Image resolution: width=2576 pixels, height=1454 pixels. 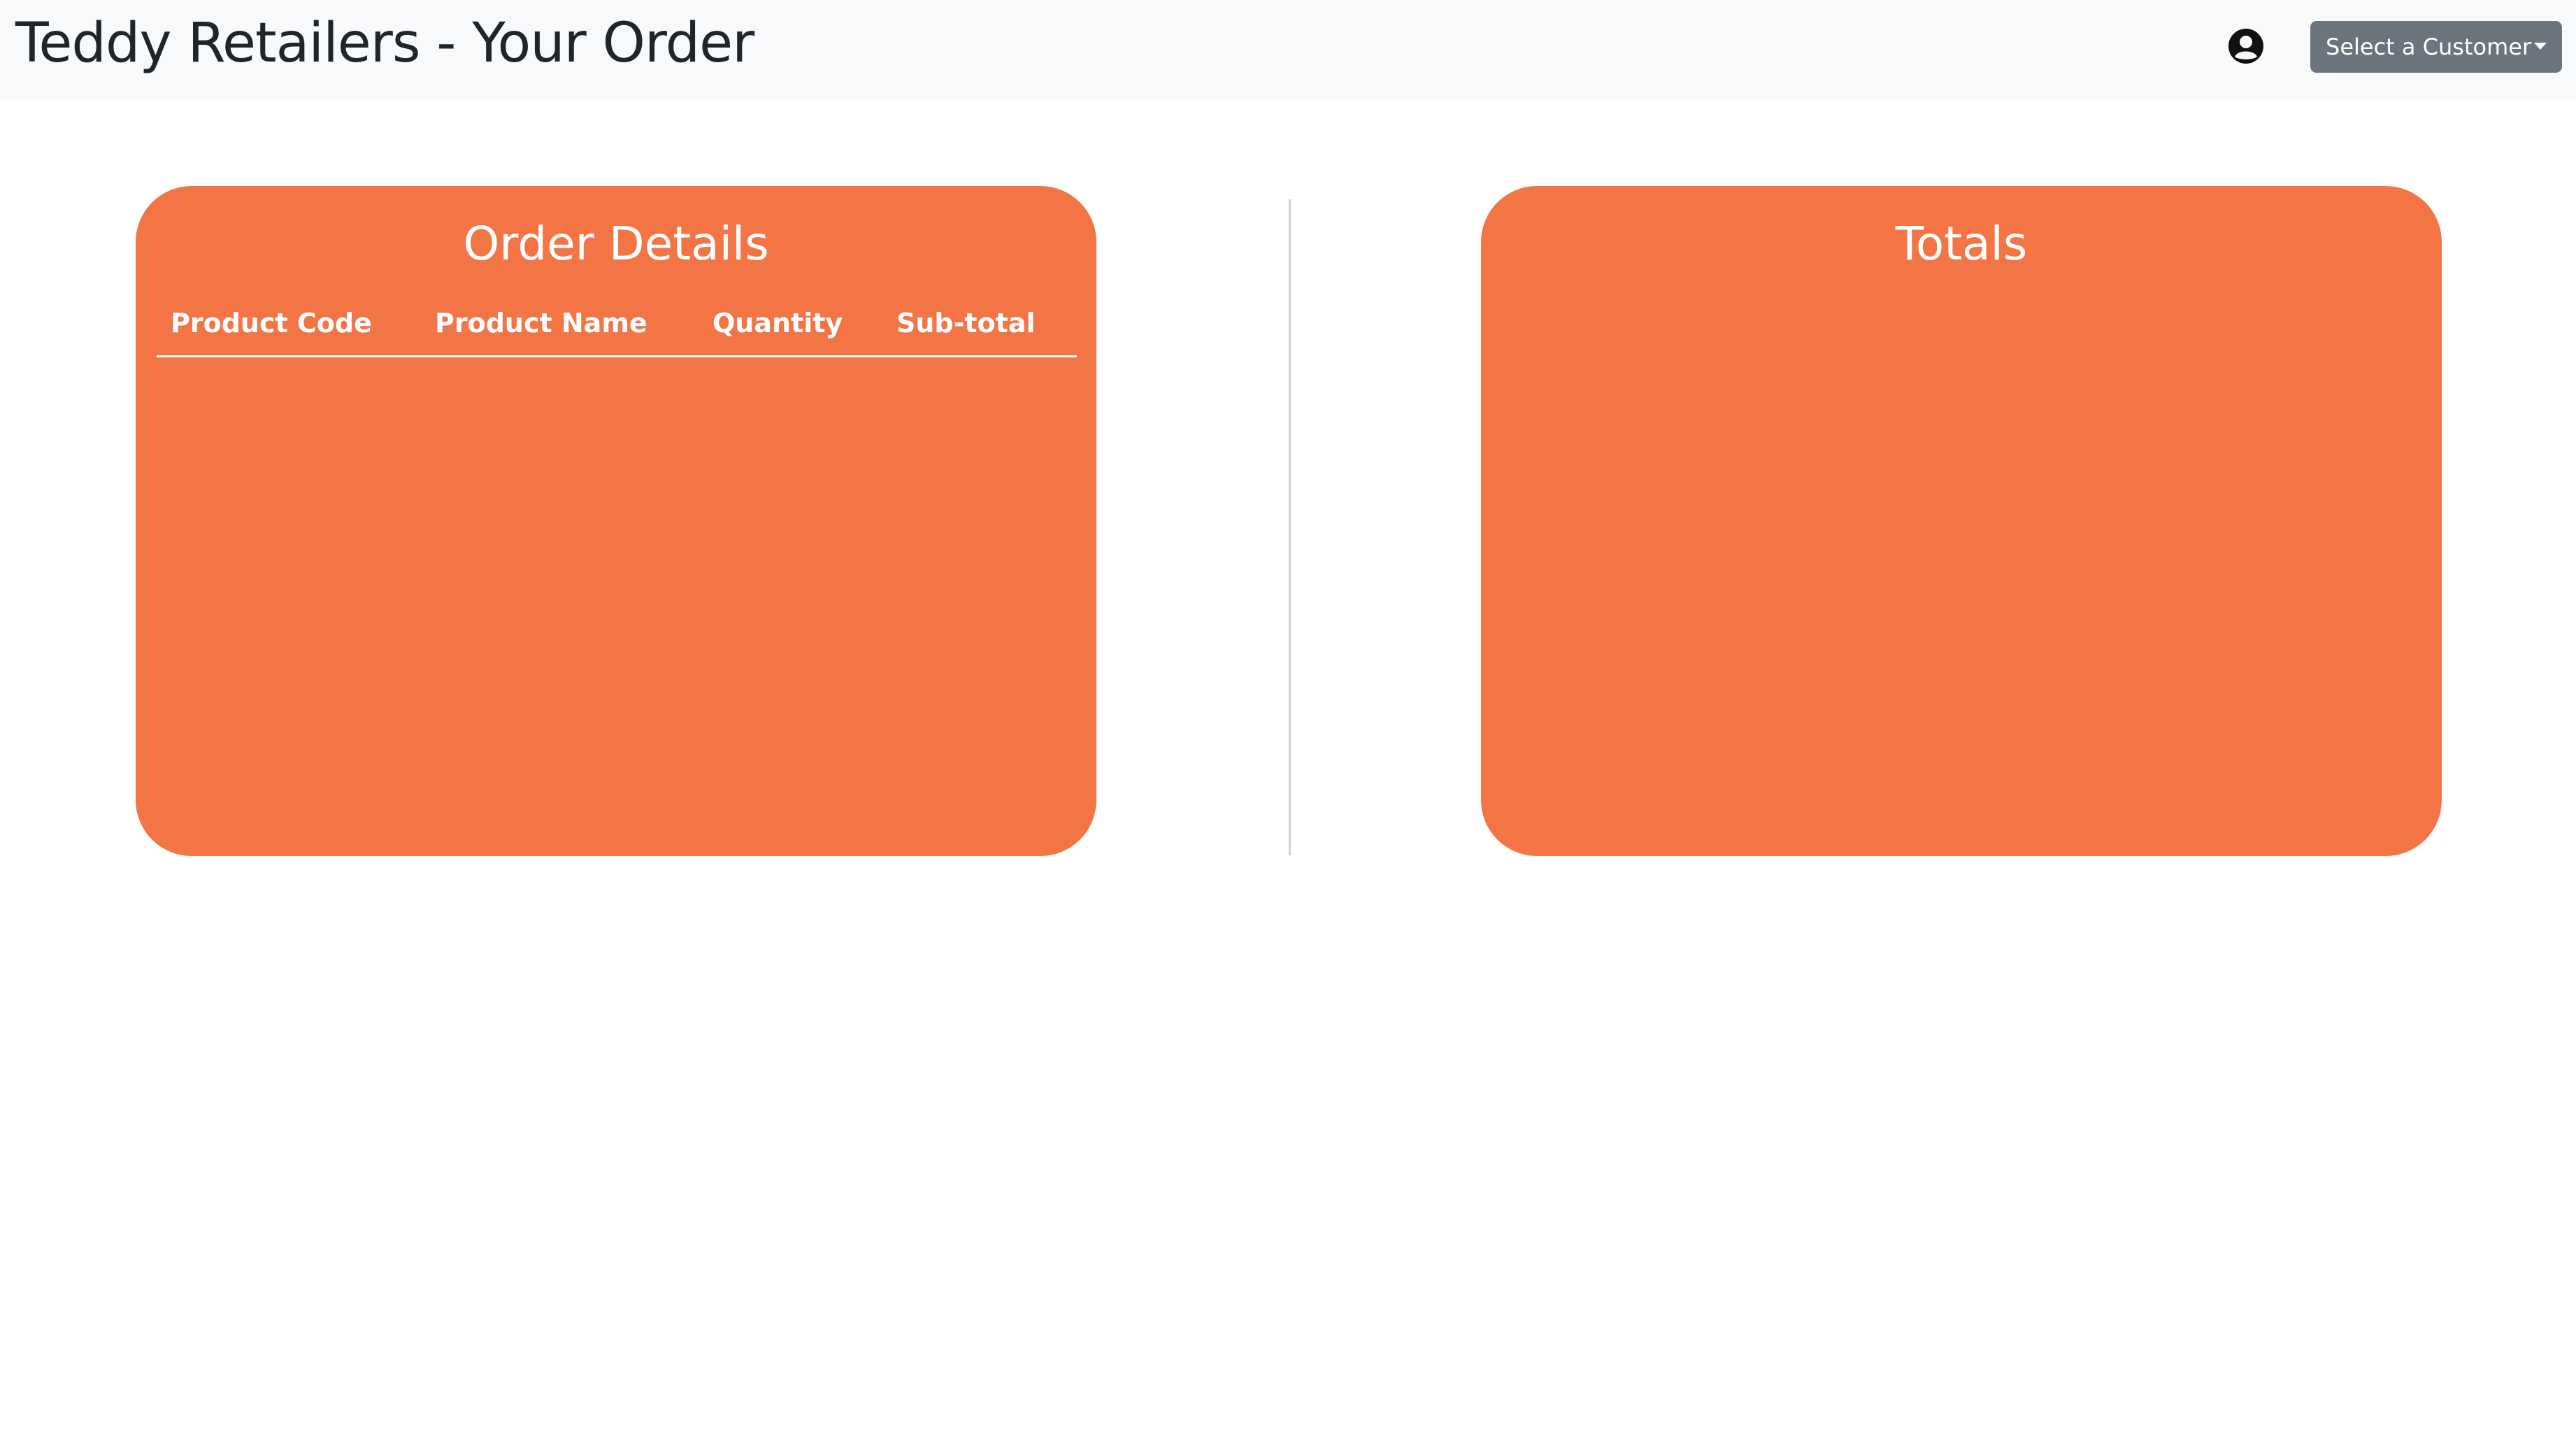 What do you see at coordinates (541, 323) in the screenshot?
I see `column-header-product-name: Product Name` at bounding box center [541, 323].